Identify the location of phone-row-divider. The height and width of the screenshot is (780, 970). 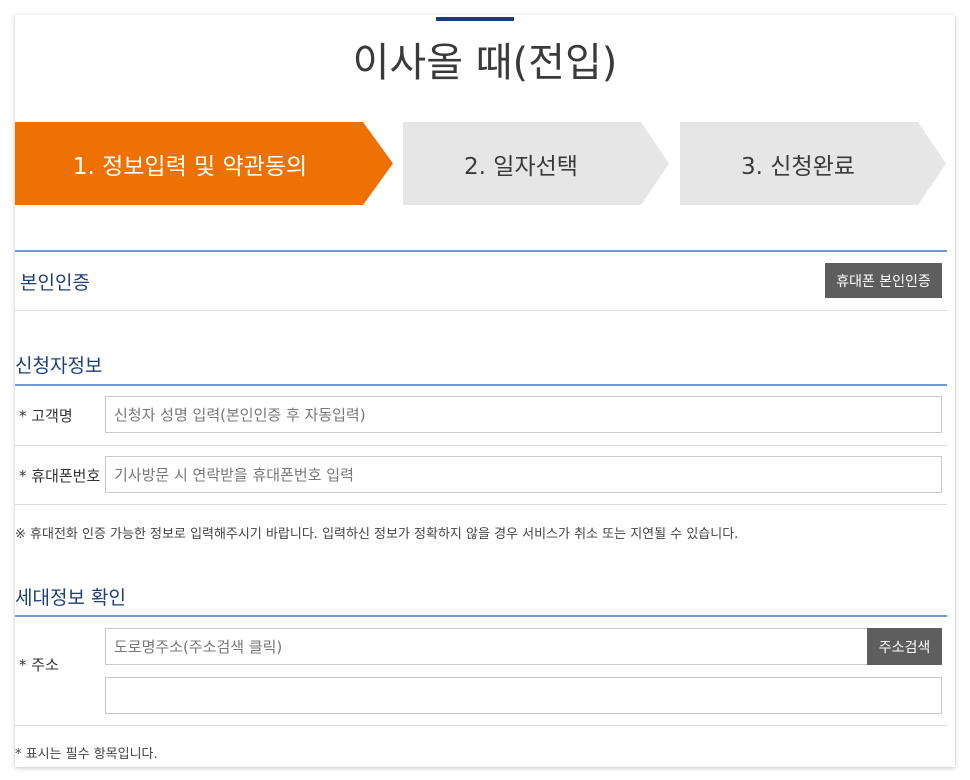
(481, 504).